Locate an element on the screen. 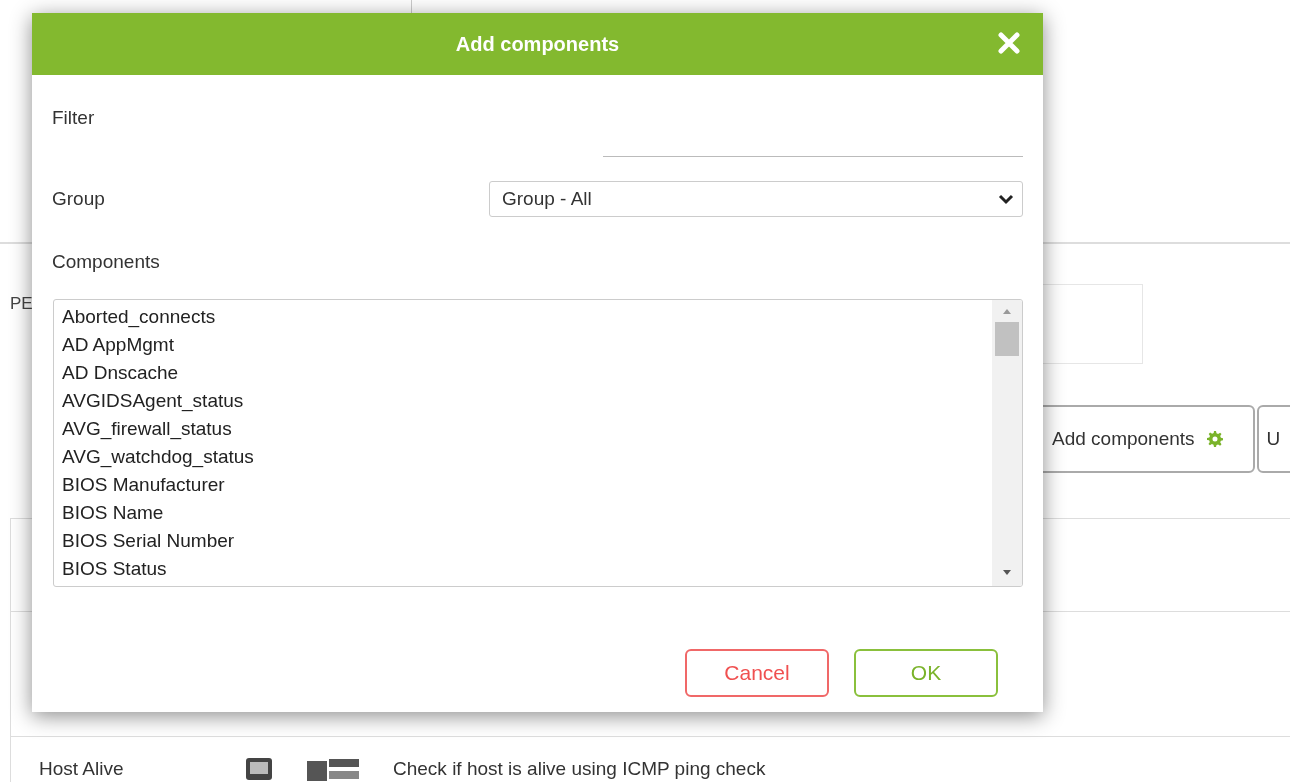 Image resolution: width=1290 pixels, height=782 pixels. list-item: AVG_firewall_status is located at coordinates (523, 429).